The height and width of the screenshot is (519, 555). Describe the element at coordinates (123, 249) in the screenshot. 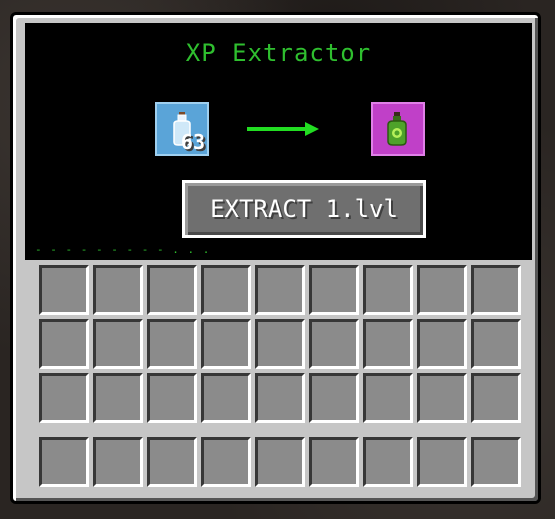

I see `status-text: - - - - - - - - - . . .` at that location.